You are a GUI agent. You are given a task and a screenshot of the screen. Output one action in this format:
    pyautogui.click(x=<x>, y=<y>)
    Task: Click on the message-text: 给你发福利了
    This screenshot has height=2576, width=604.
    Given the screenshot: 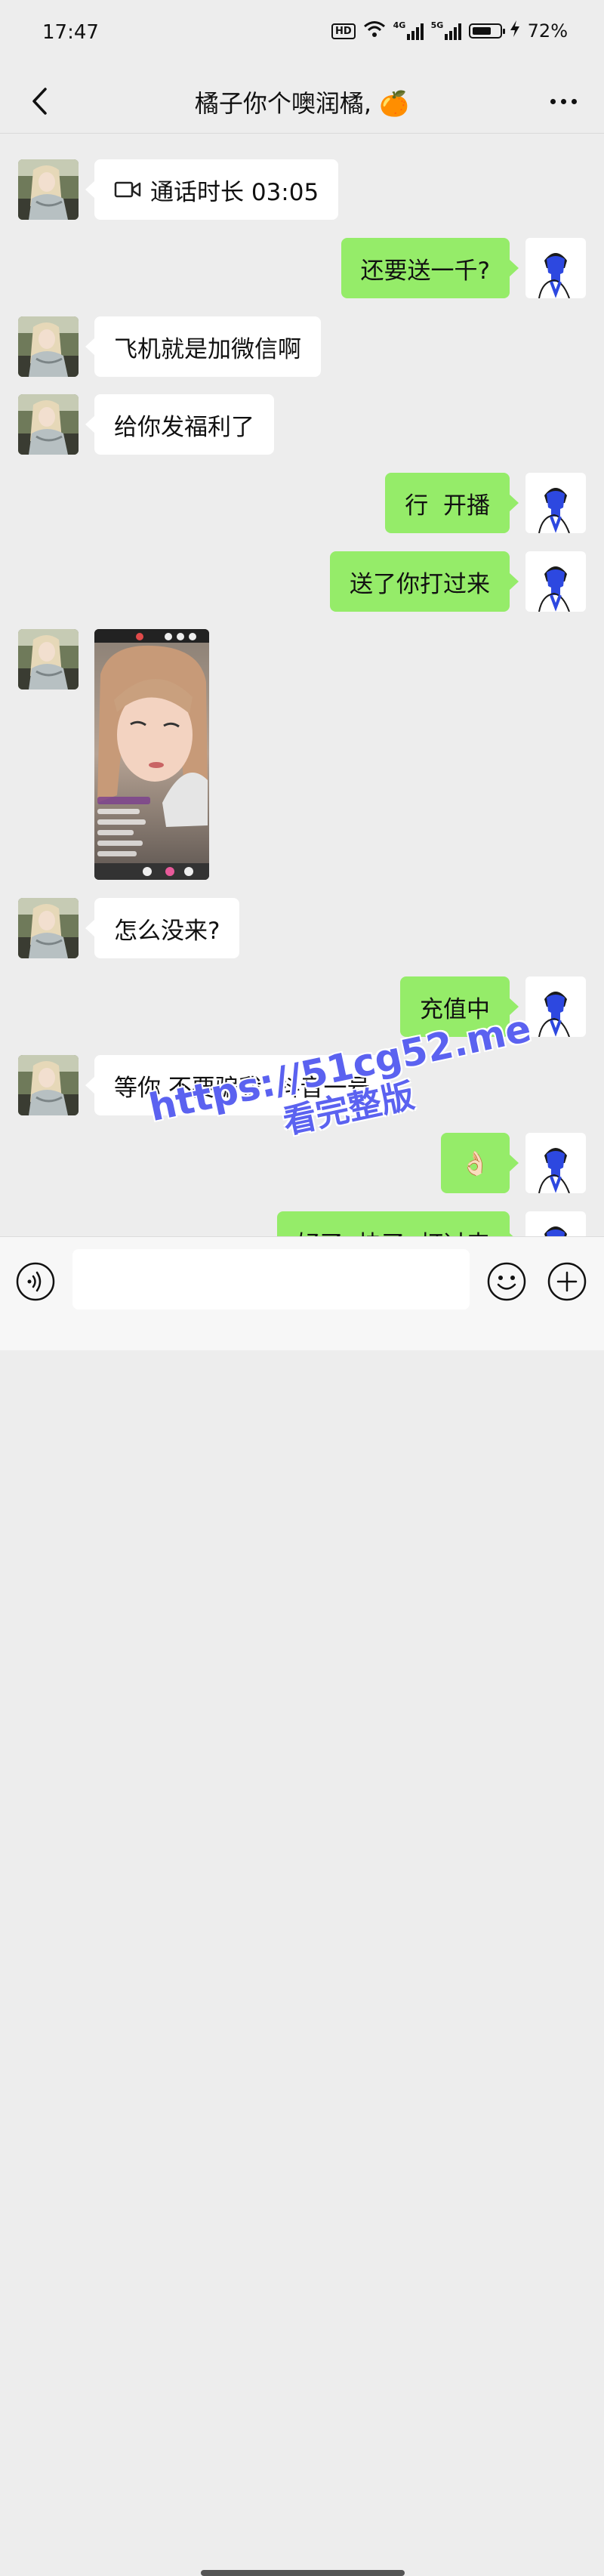 What is the action you would take?
    pyautogui.click(x=184, y=427)
    